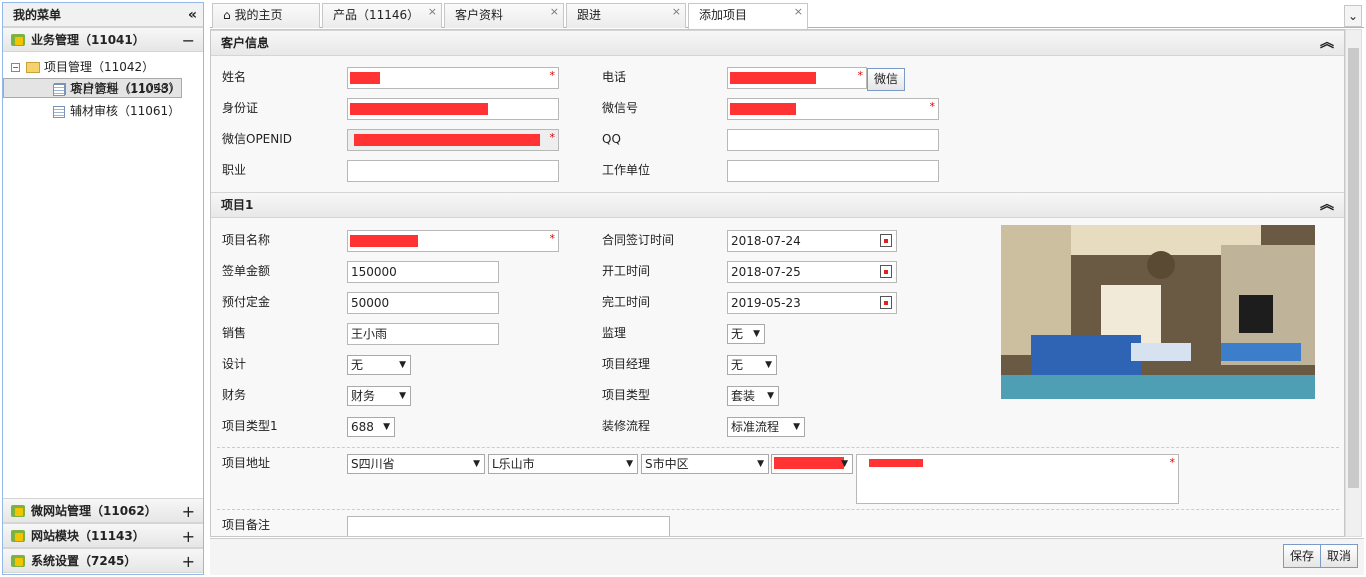 The image size is (1366, 577). Describe the element at coordinates (1017, 479) in the screenshot. I see `address-detail-textarea: *` at that location.